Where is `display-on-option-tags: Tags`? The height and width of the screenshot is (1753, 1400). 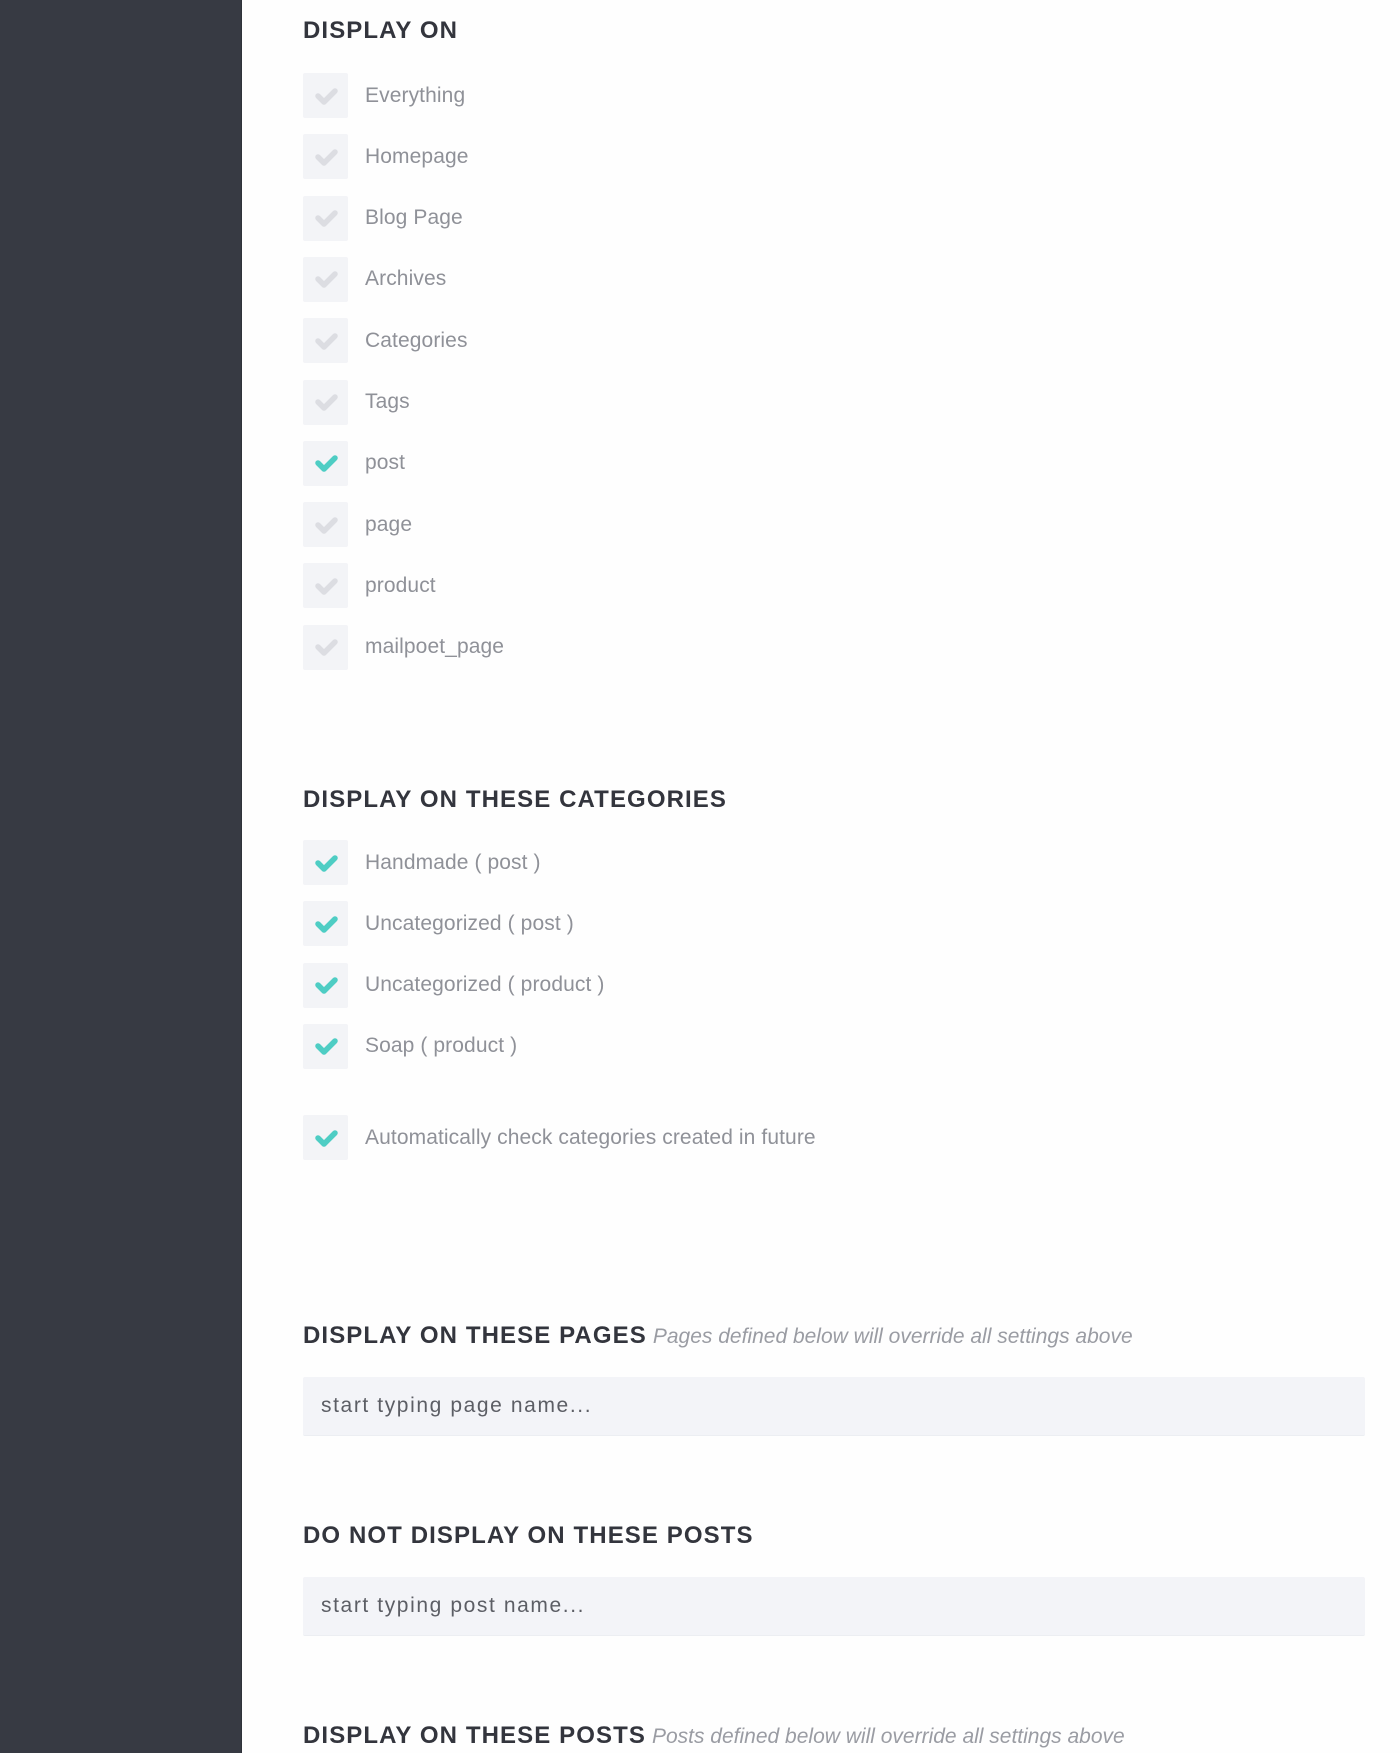
display-on-option-tags: Tags is located at coordinates (356, 402).